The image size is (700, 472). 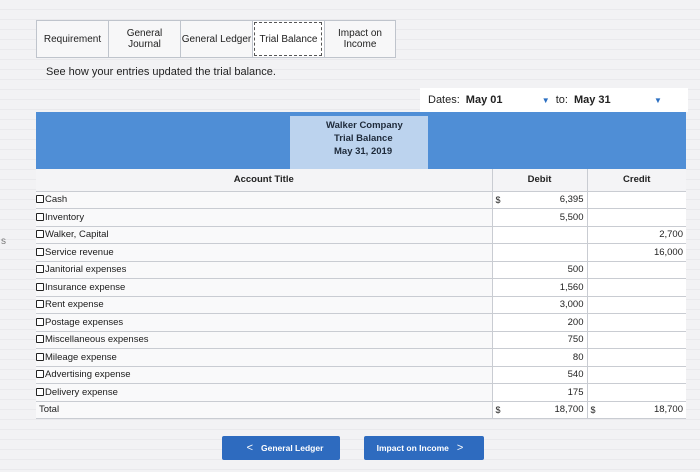 I want to click on table-row: Service revenue 16,000, so click(x=361, y=252).